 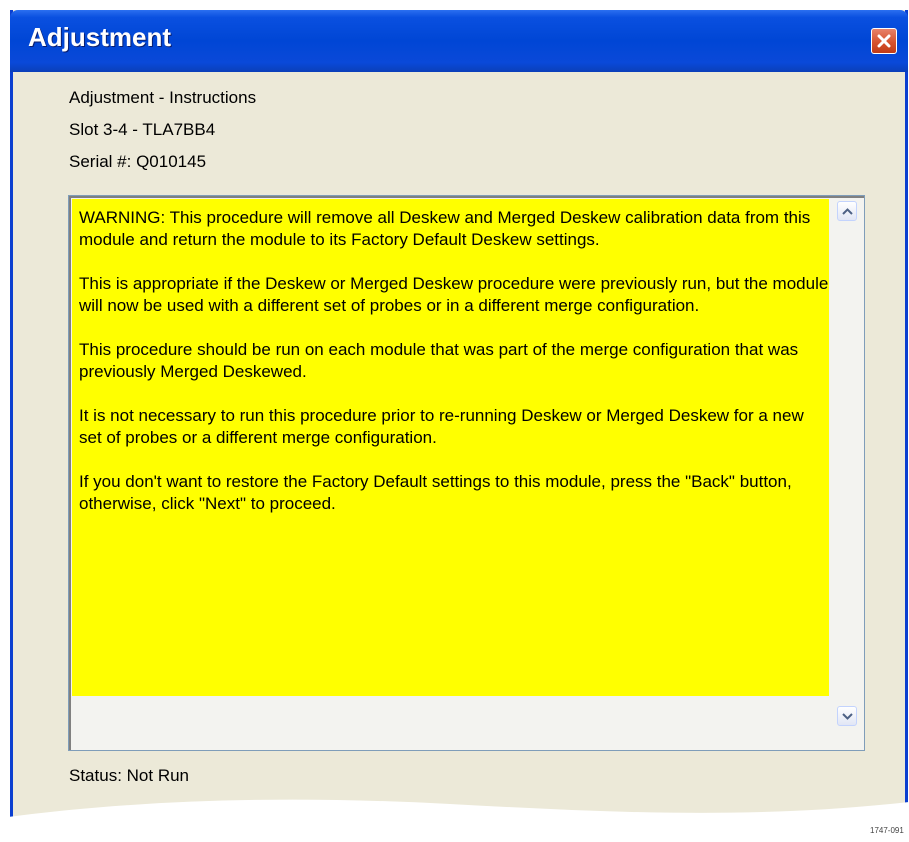 What do you see at coordinates (142, 129) in the screenshot?
I see `slot-label: Slot 3-4 - TLA7BB4` at bounding box center [142, 129].